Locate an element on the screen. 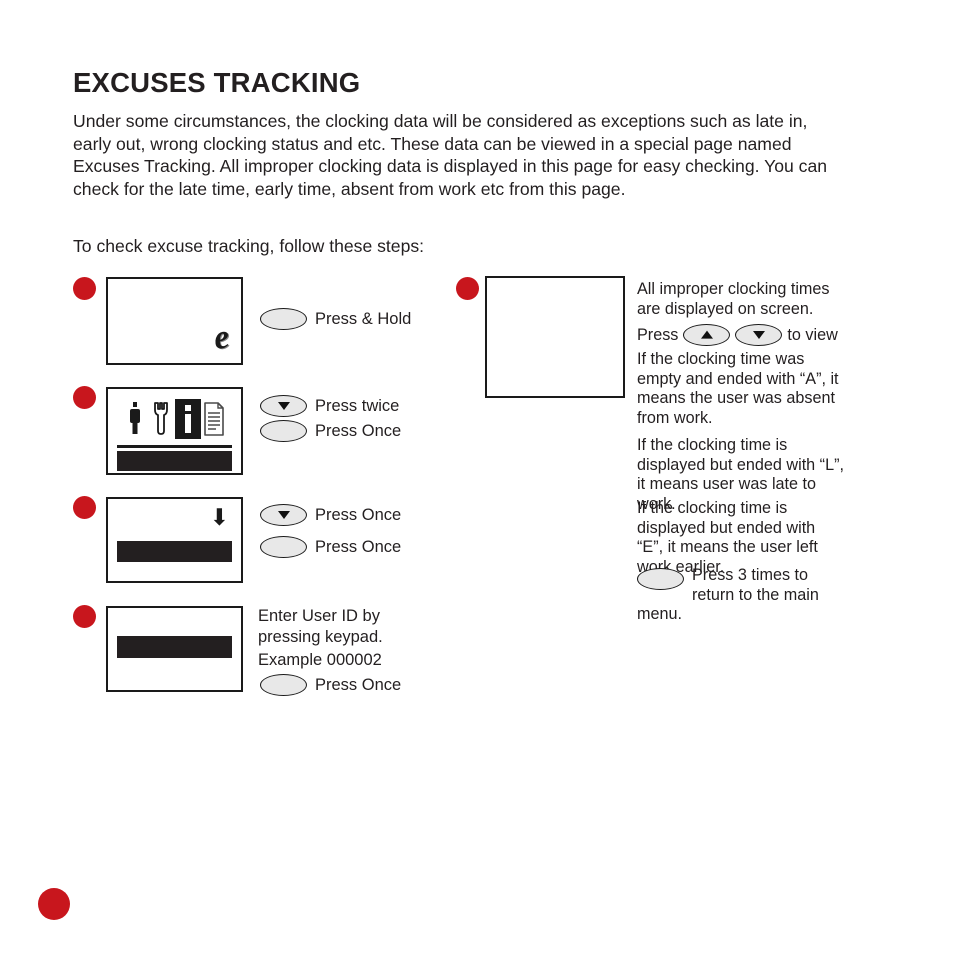  step-2-key-line-1: Press twice is located at coordinates (329, 406).